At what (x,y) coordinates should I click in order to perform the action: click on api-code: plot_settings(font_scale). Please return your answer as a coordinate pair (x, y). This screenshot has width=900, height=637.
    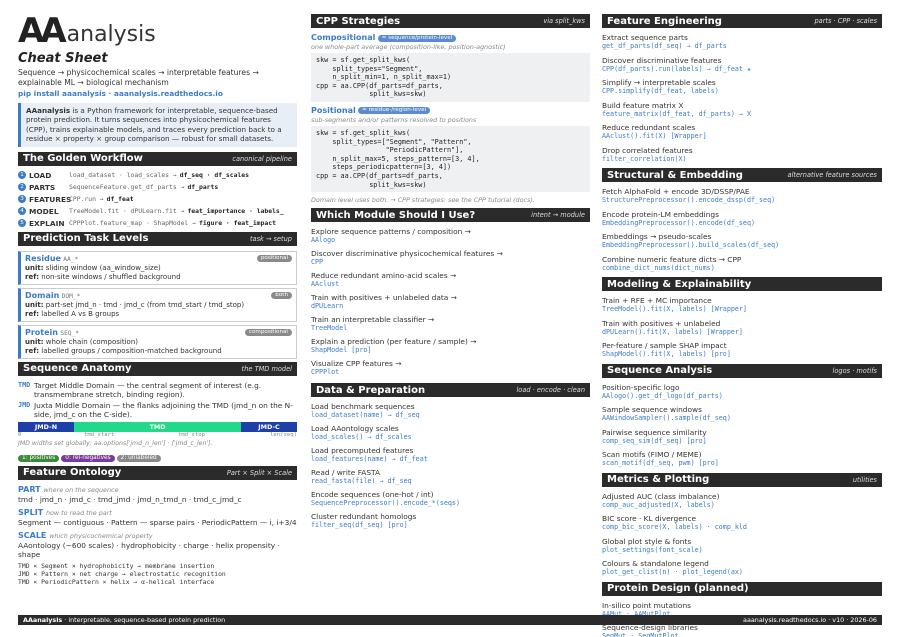
    Looking at the image, I should click on (742, 550).